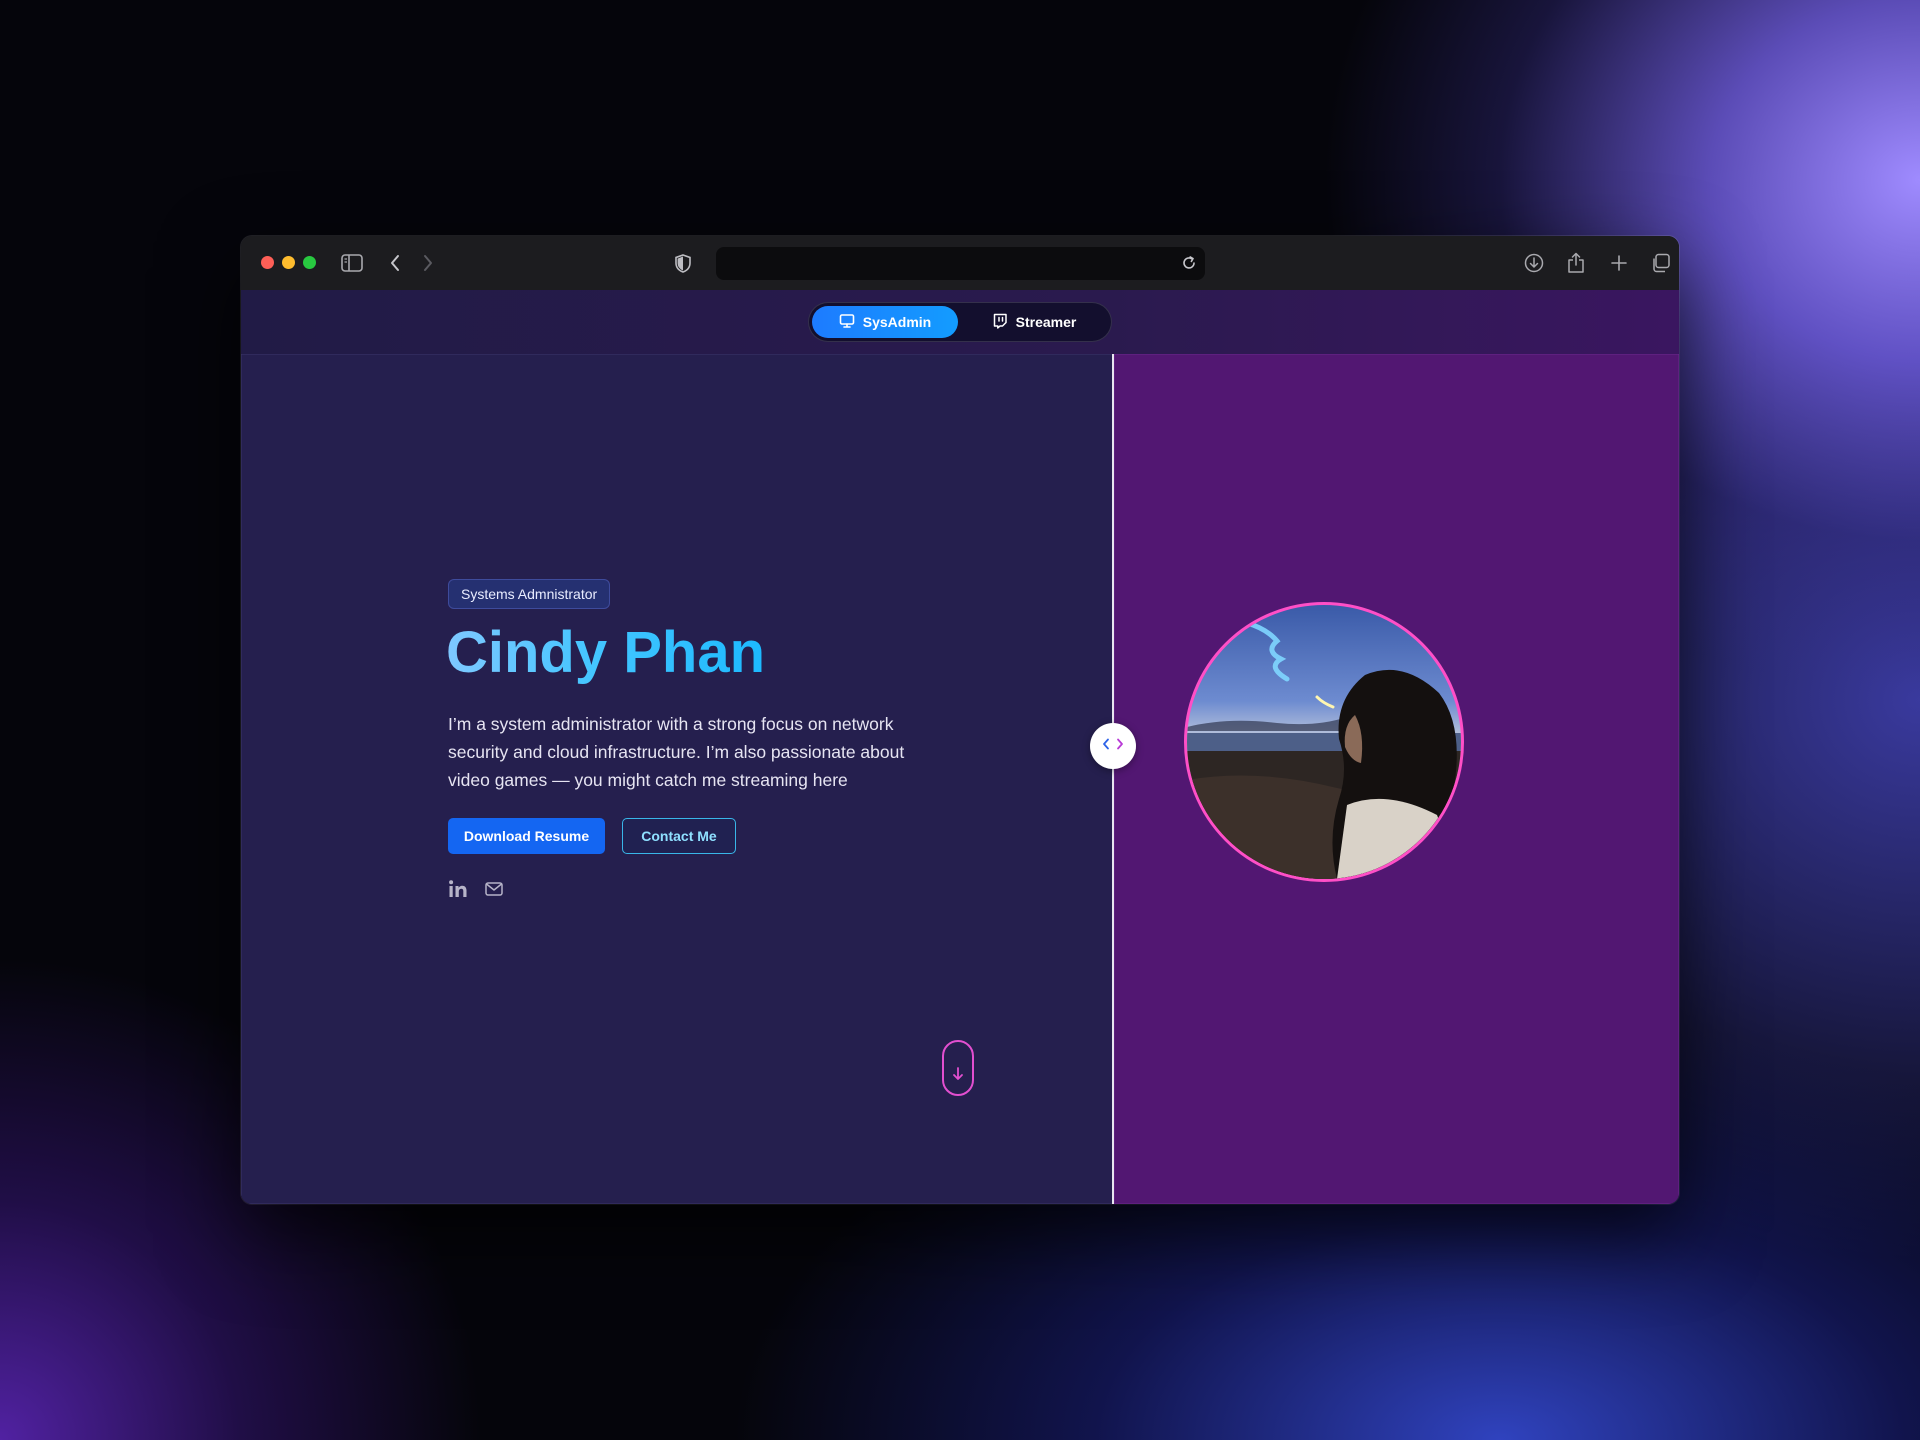 The width and height of the screenshot is (1920, 1440). What do you see at coordinates (267, 262) in the screenshot?
I see `close-window-button` at bounding box center [267, 262].